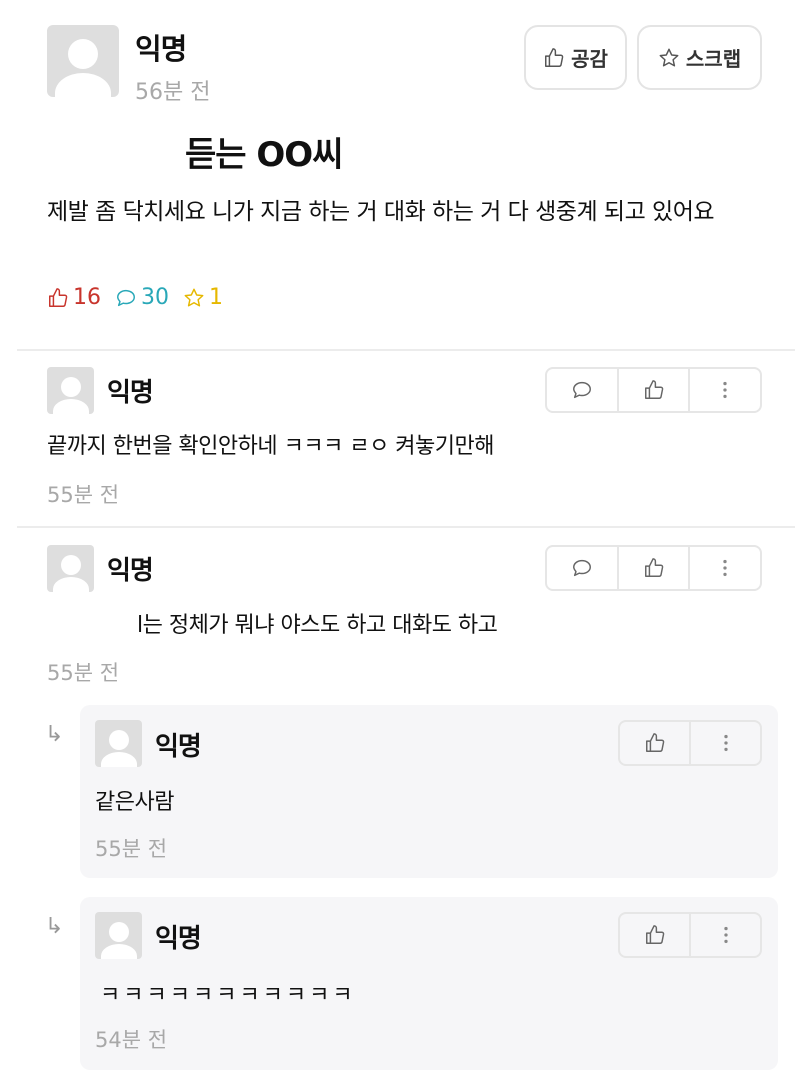 This screenshot has height=1077, width=808. I want to click on post-author: 익명, so click(161, 49).